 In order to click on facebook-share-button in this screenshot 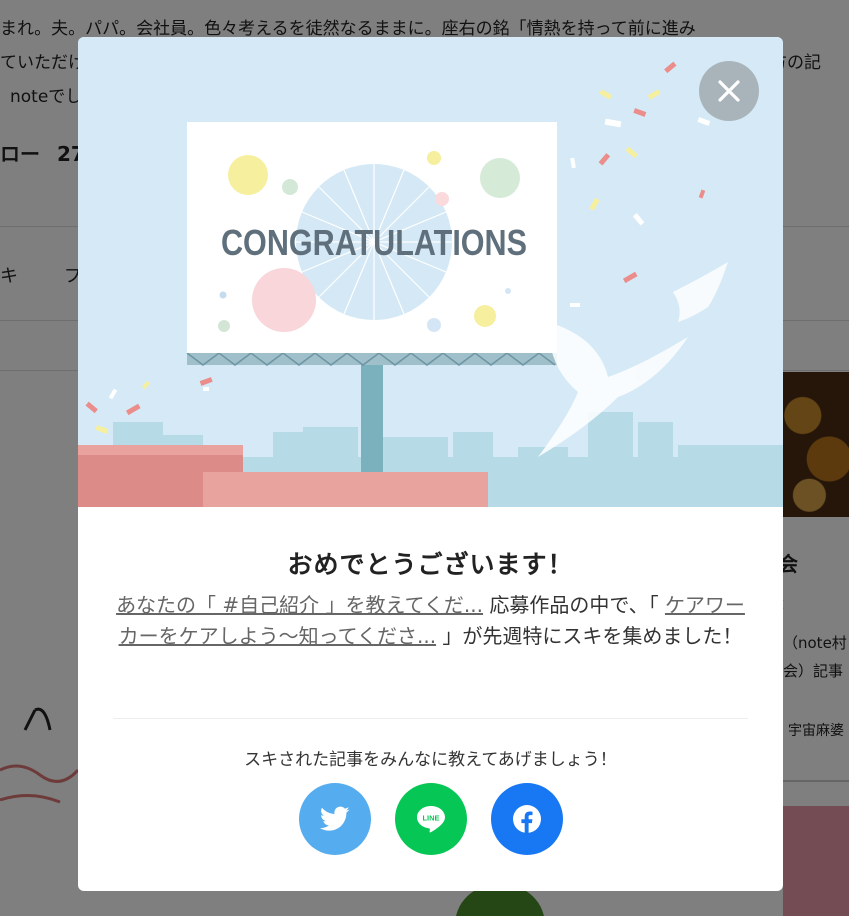, I will do `click(526, 819)`.